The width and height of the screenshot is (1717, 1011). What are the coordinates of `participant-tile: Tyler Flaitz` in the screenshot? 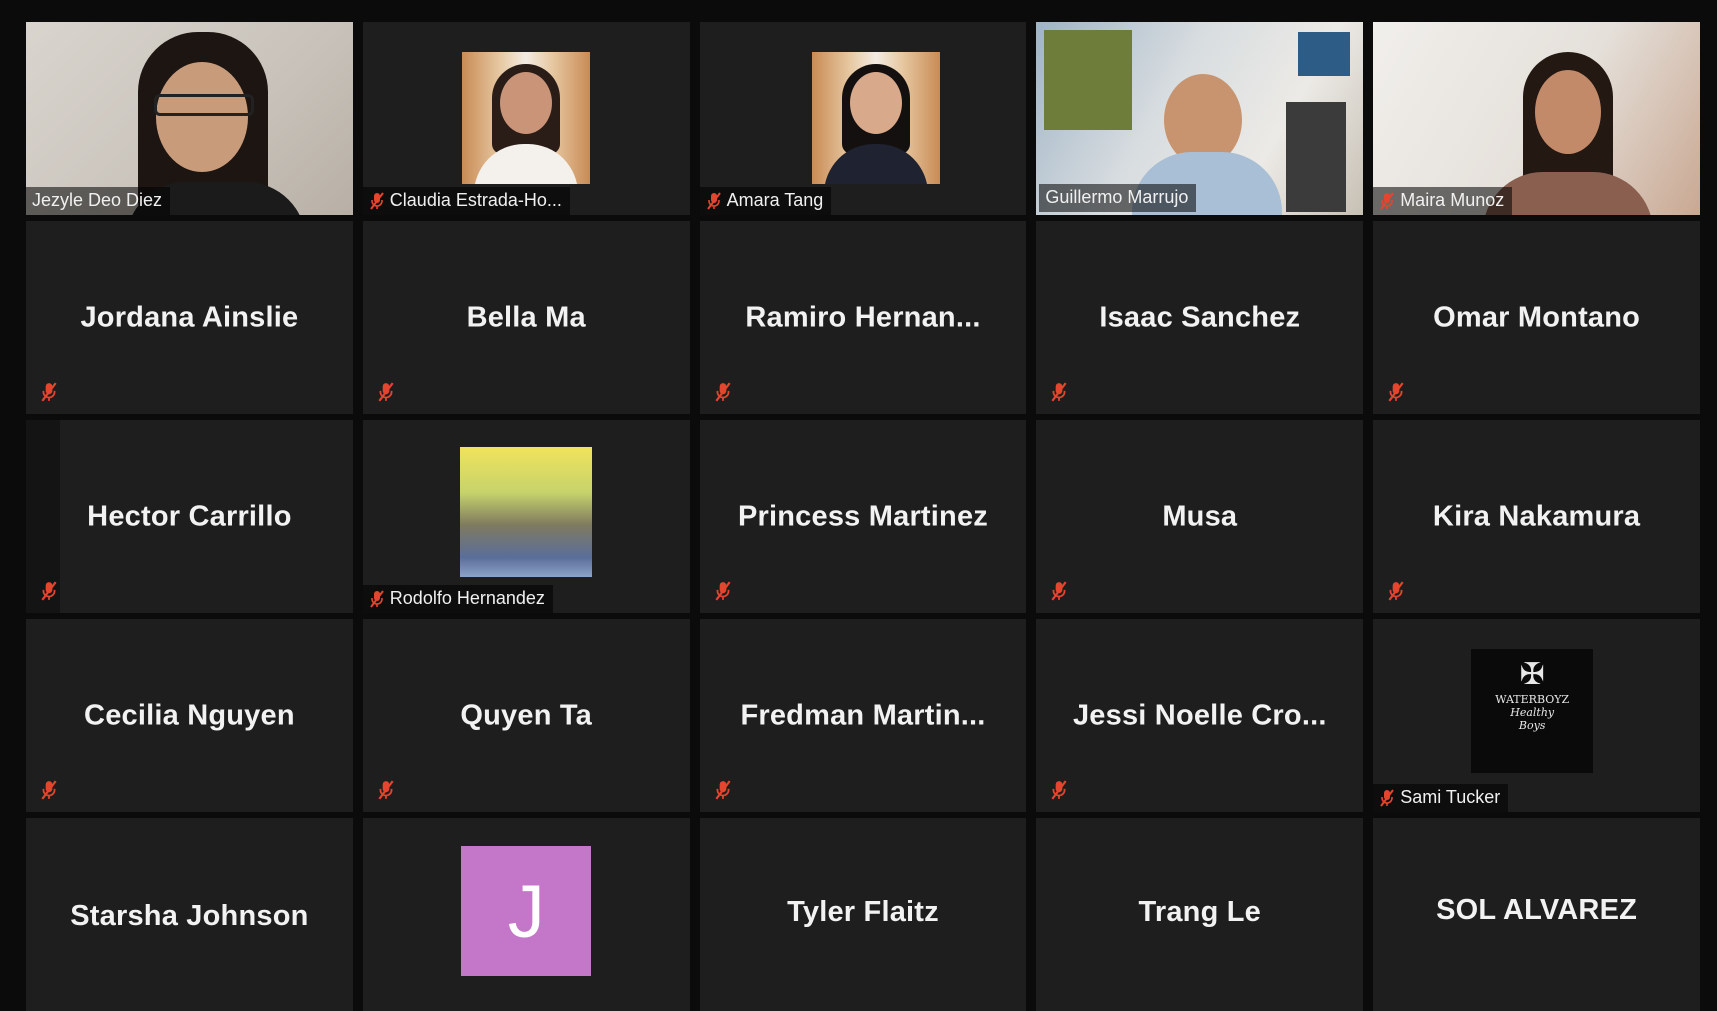 It's located at (863, 914).